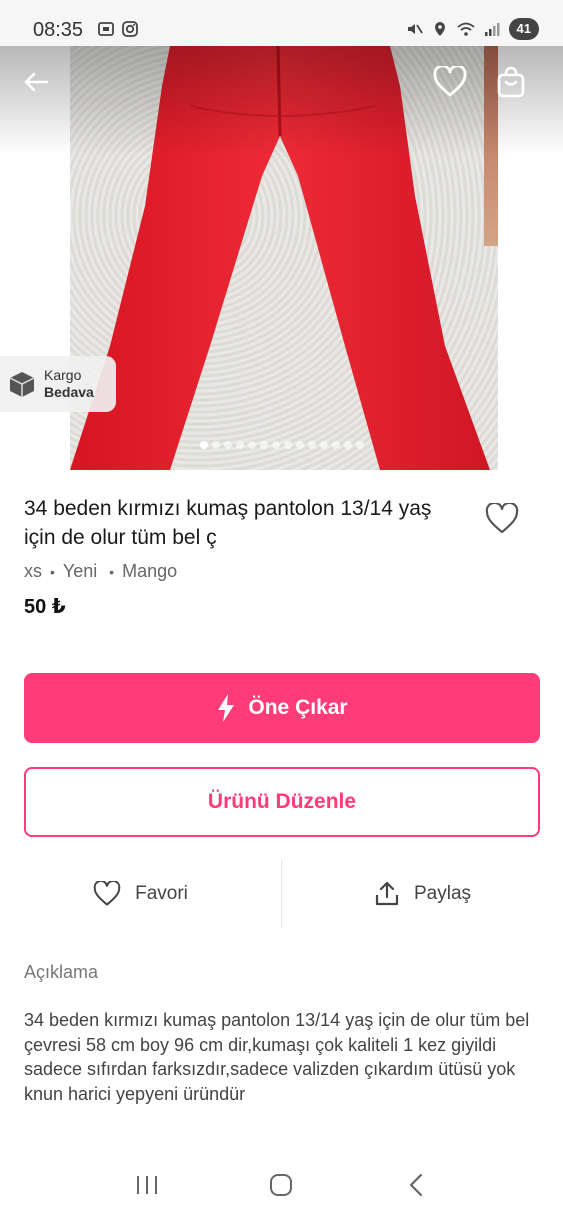 The width and height of the screenshot is (563, 1219). I want to click on instagram-icon, so click(130, 29).